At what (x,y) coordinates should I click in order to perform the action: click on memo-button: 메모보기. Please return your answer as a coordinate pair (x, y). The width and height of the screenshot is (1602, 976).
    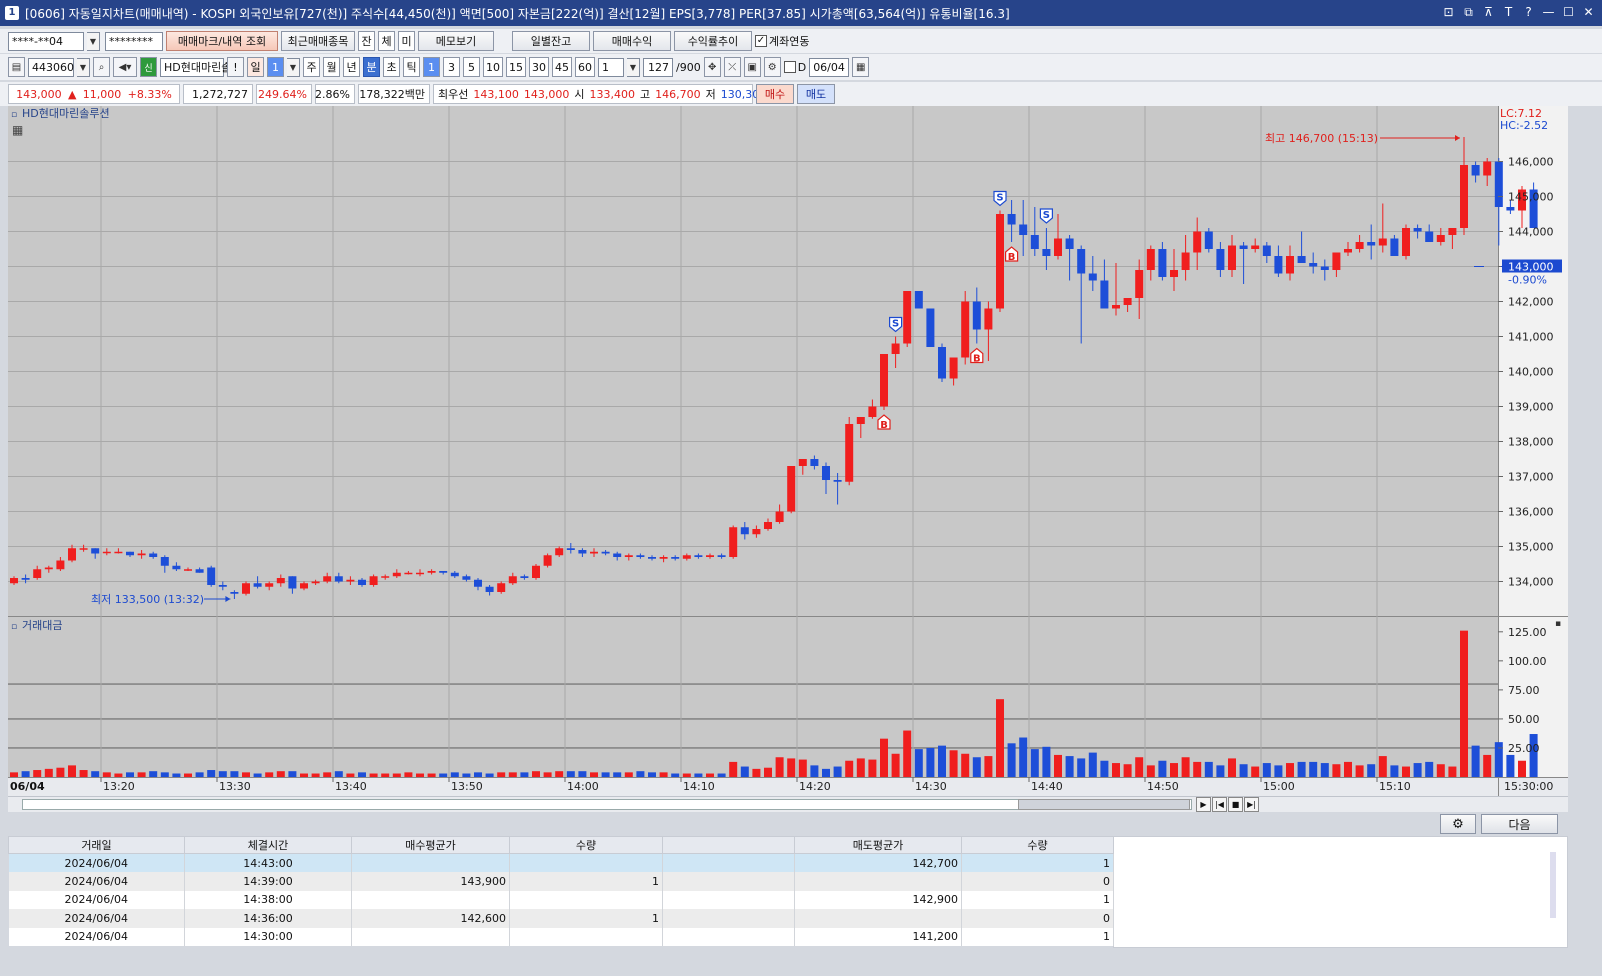
    Looking at the image, I should click on (456, 41).